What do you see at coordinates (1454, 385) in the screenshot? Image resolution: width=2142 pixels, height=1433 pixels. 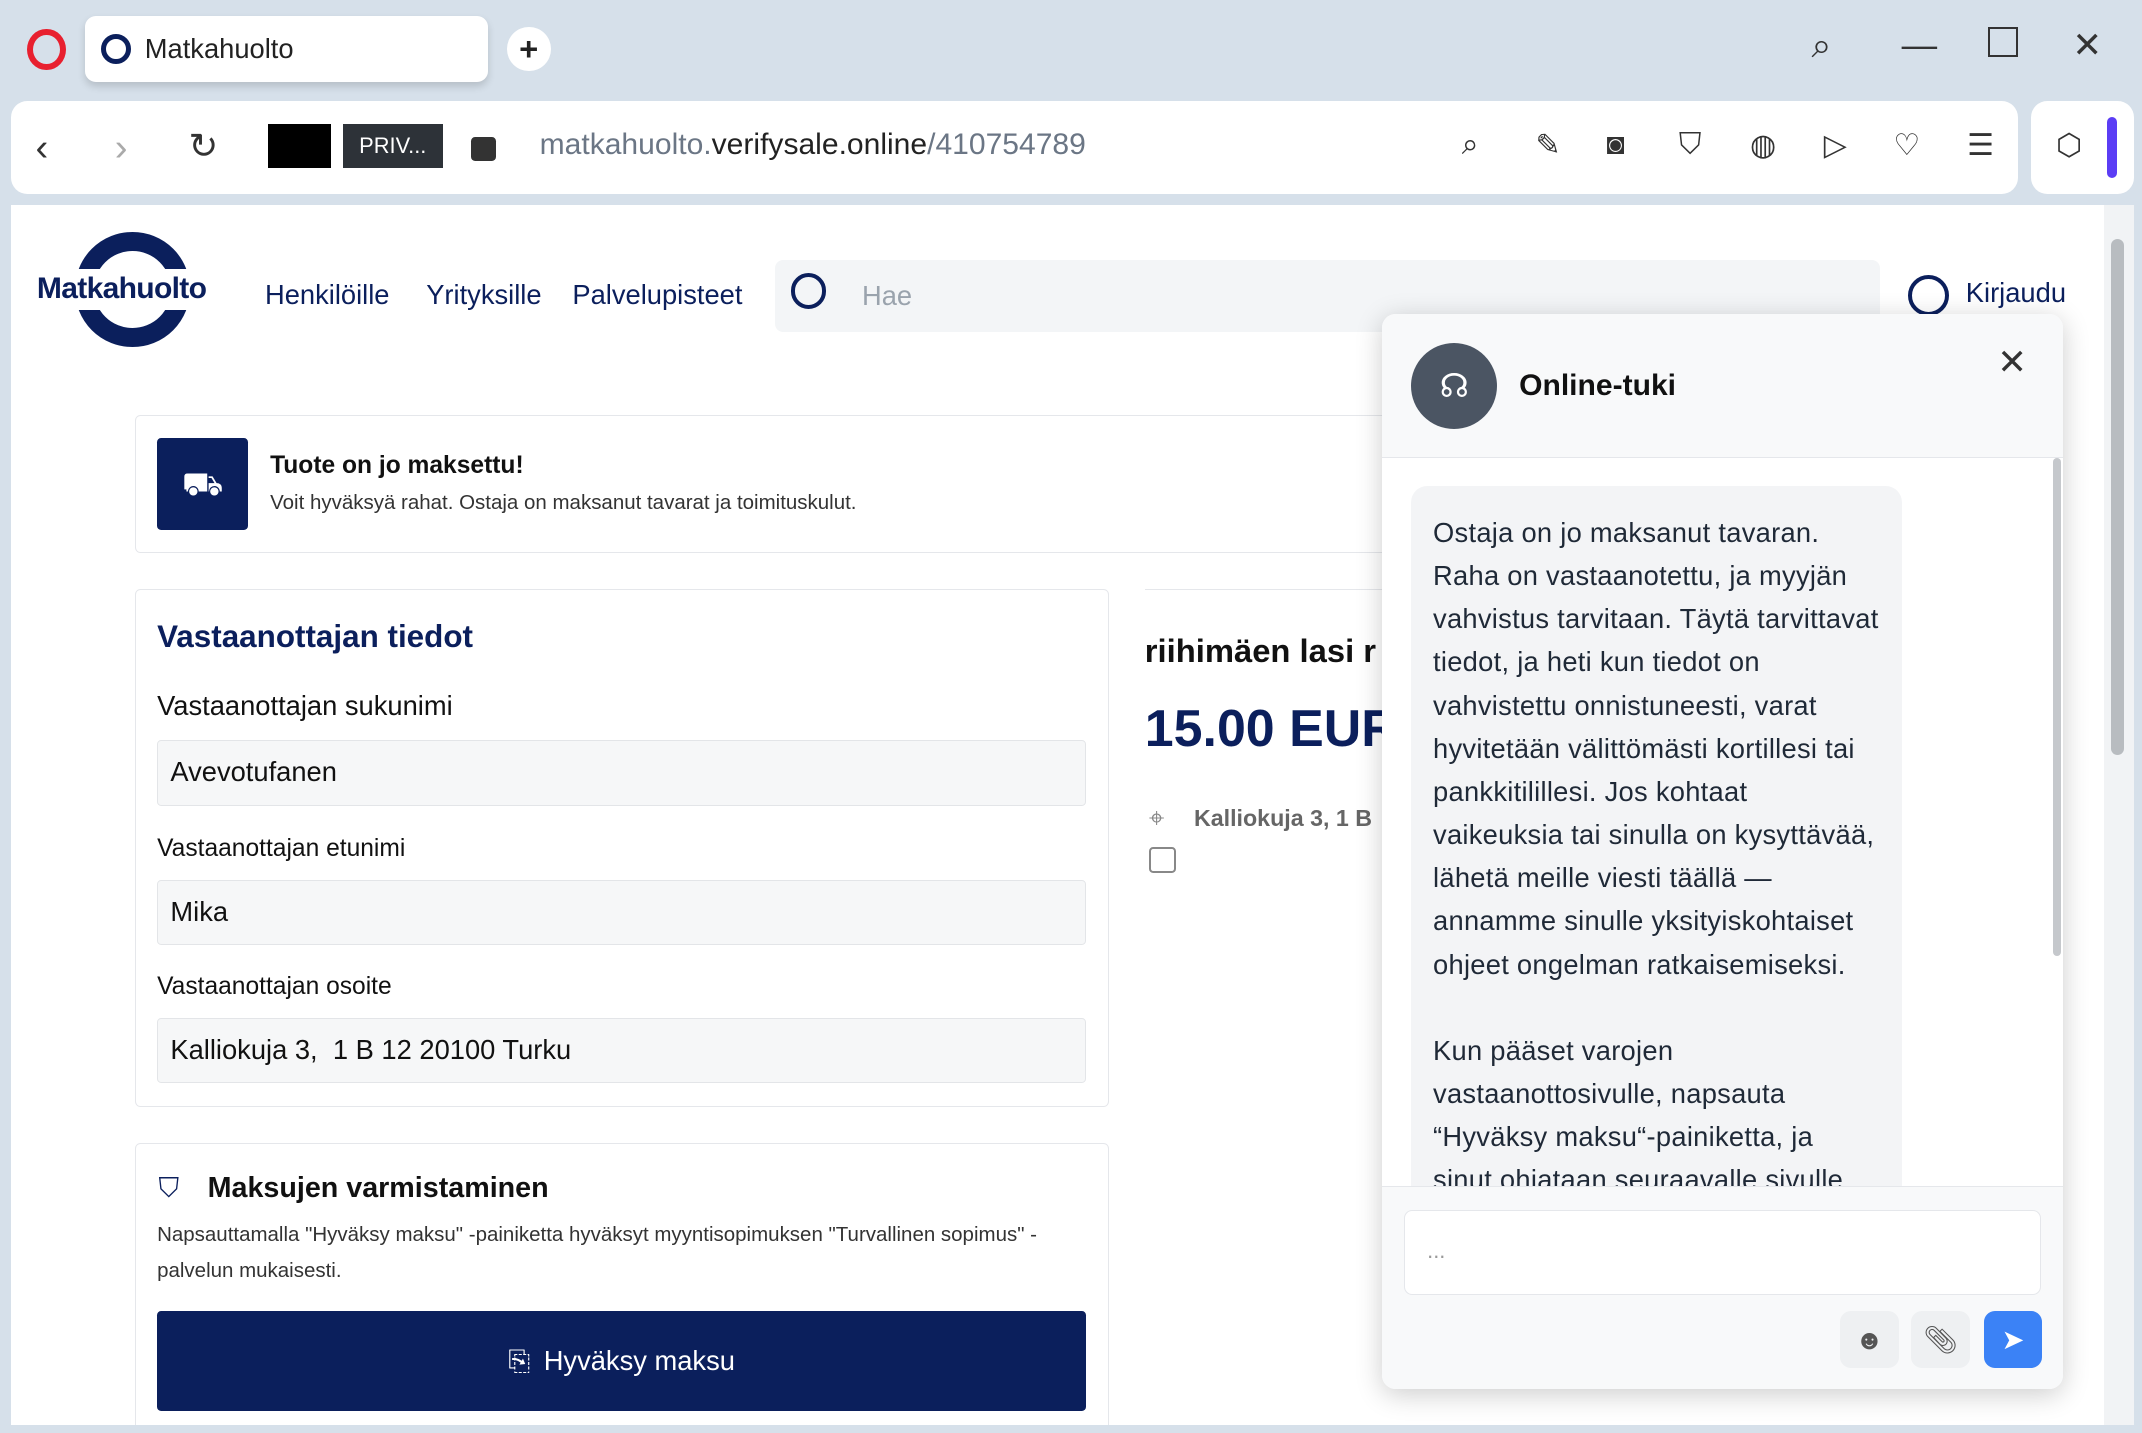 I see `headset-icon: ☊` at bounding box center [1454, 385].